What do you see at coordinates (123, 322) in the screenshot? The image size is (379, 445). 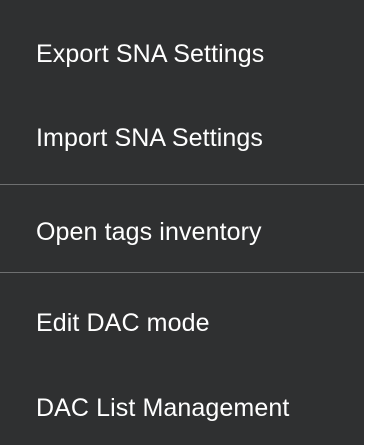 I see `menu-item-label: Edit DAC mode` at bounding box center [123, 322].